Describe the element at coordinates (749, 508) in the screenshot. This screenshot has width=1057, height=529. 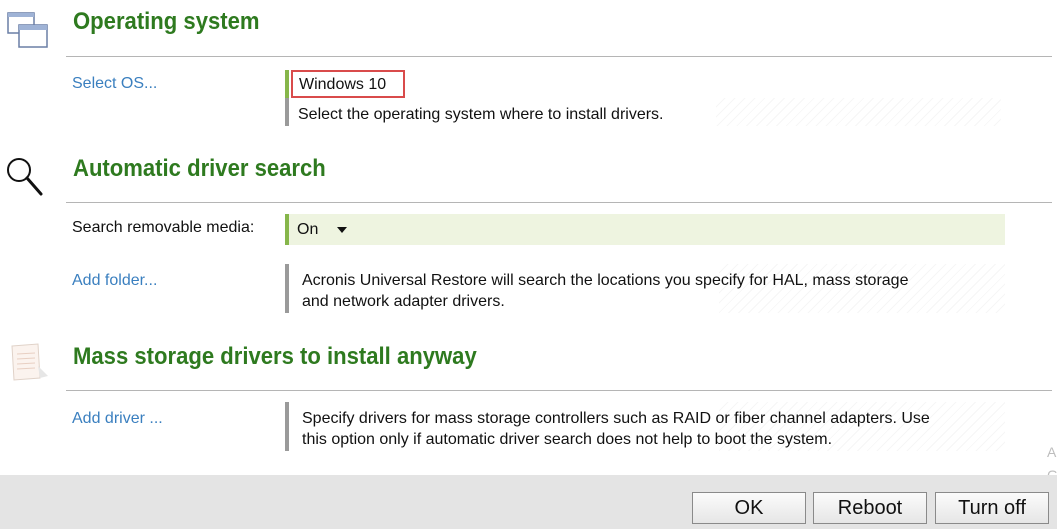
I see `ok-button: OK` at that location.